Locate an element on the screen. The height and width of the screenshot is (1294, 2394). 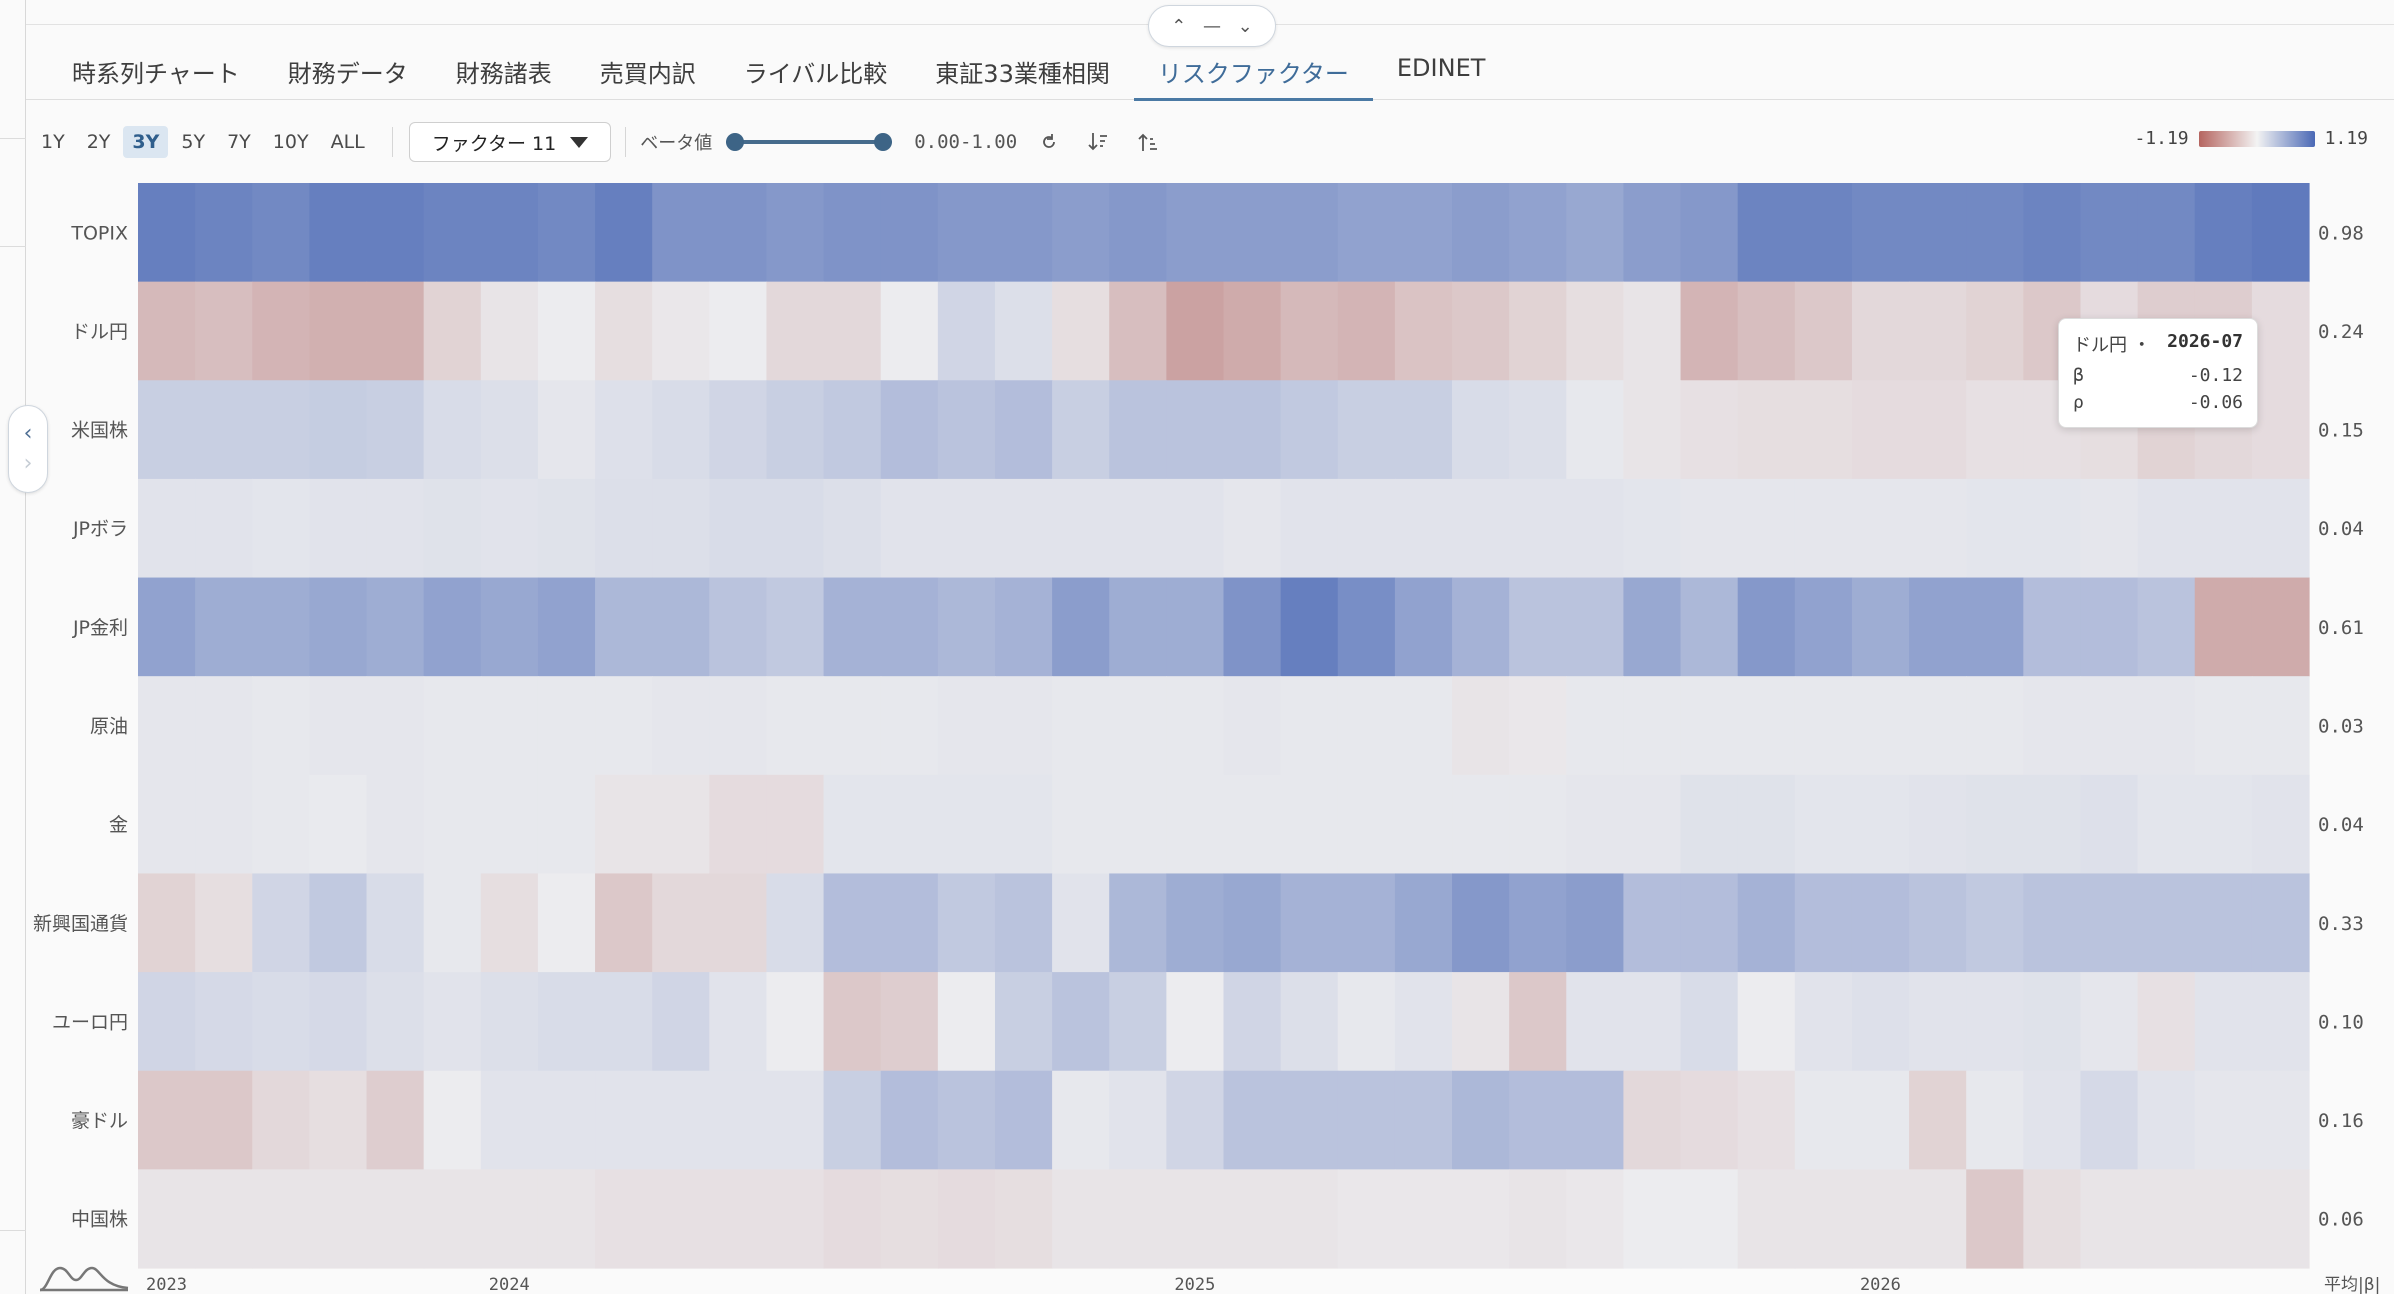
chevron-up-icon: ⌃ is located at coordinates (1178, 26).